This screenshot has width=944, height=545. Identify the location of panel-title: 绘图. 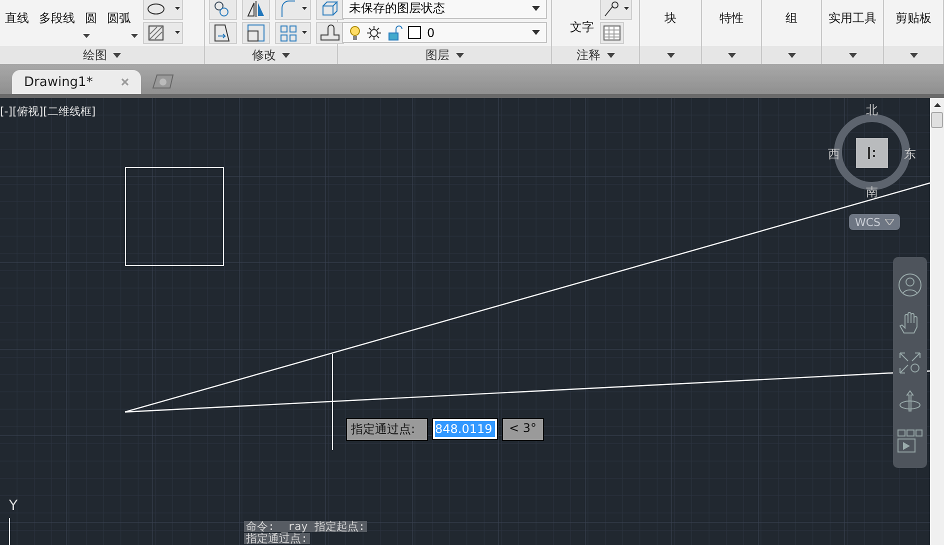
(95, 55).